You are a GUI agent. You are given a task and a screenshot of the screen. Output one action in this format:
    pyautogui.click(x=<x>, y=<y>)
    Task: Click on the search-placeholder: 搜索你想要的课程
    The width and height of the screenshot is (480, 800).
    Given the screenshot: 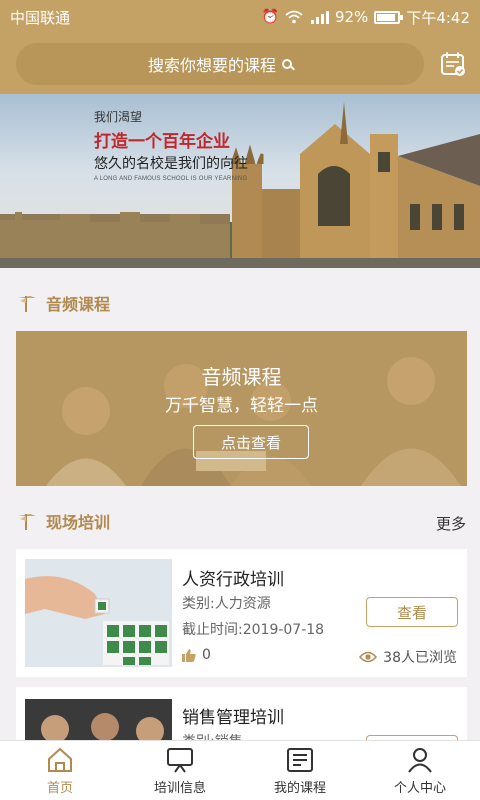 What is the action you would take?
    pyautogui.click(x=211, y=65)
    